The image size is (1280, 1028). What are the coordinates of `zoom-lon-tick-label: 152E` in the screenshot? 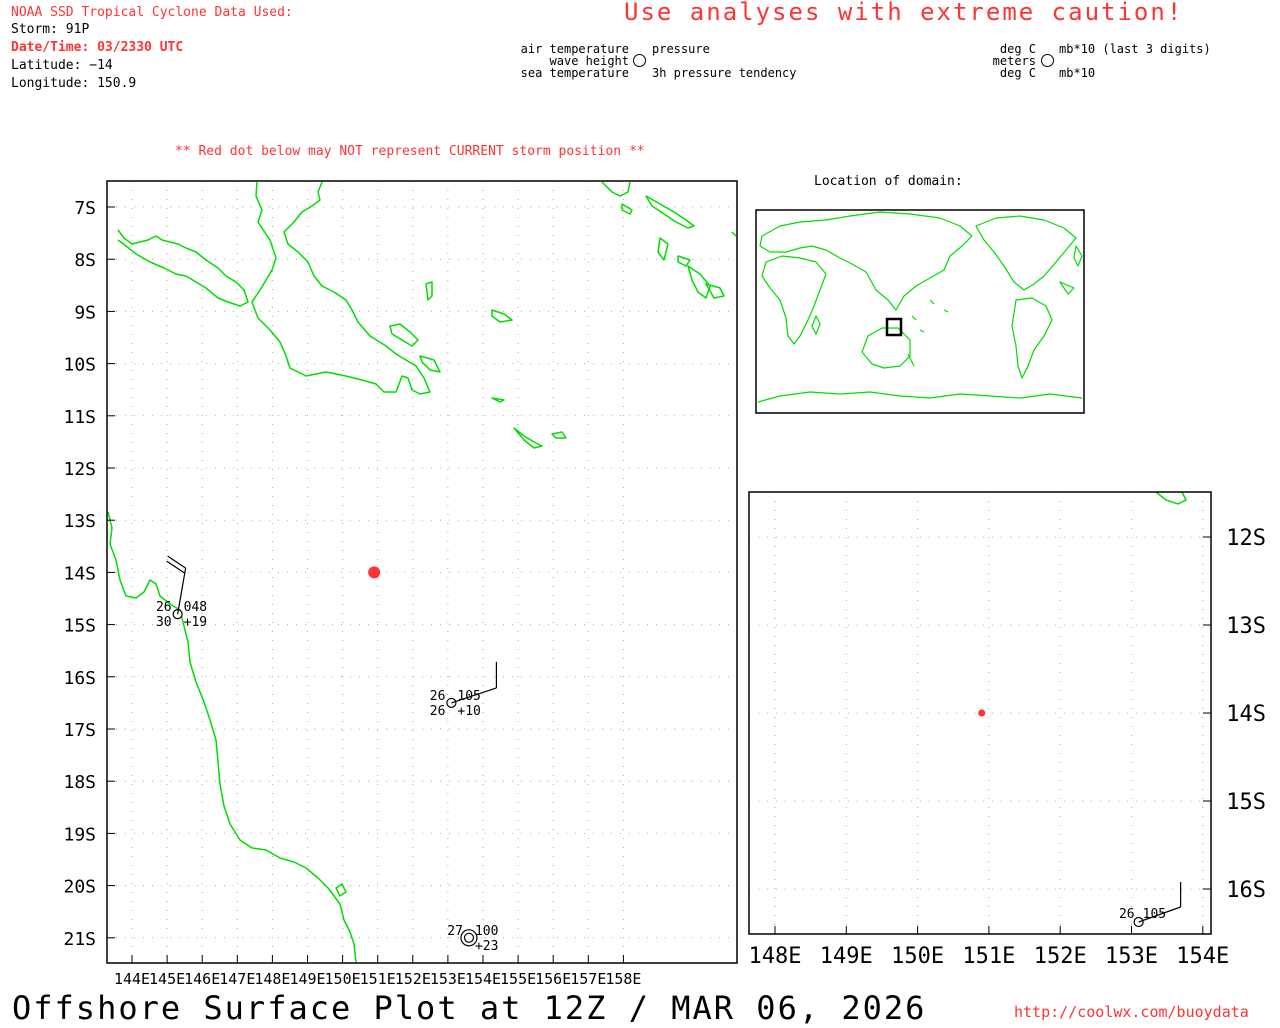 It's located at (1060, 956).